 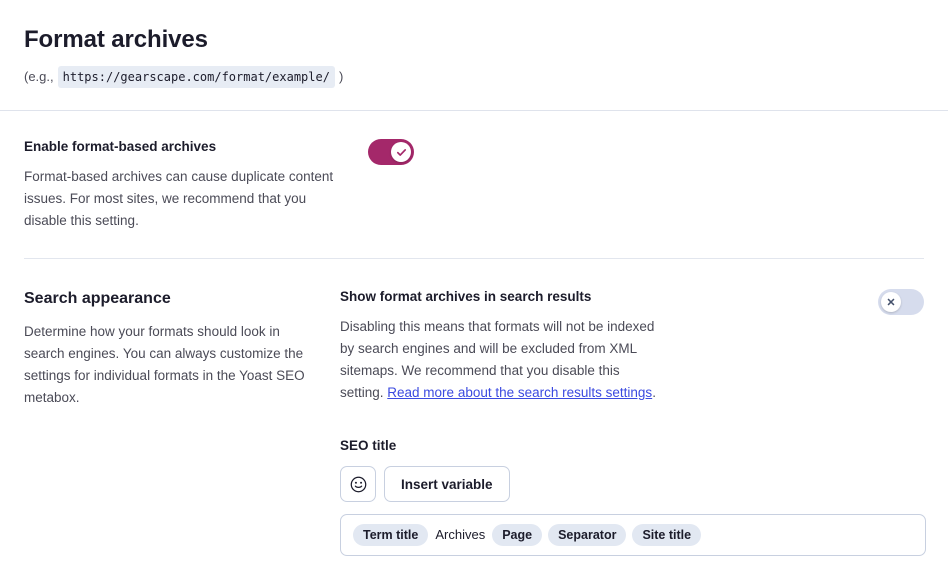 What do you see at coordinates (391, 535) in the screenshot?
I see `variable-token: Term title` at bounding box center [391, 535].